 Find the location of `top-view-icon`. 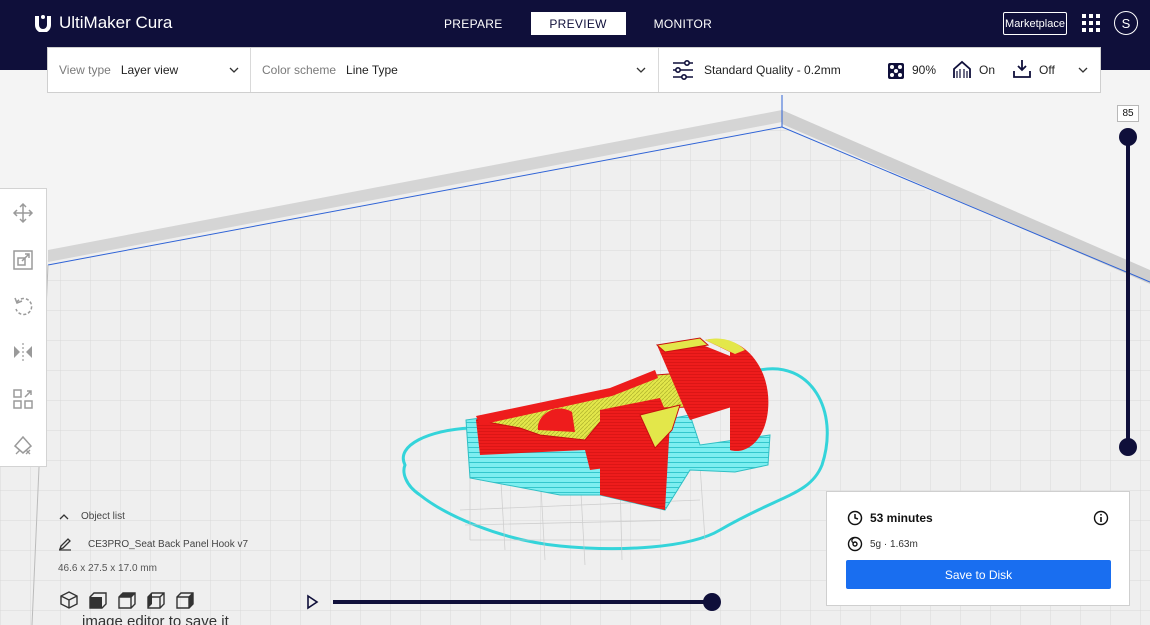

top-view-icon is located at coordinates (127, 600).